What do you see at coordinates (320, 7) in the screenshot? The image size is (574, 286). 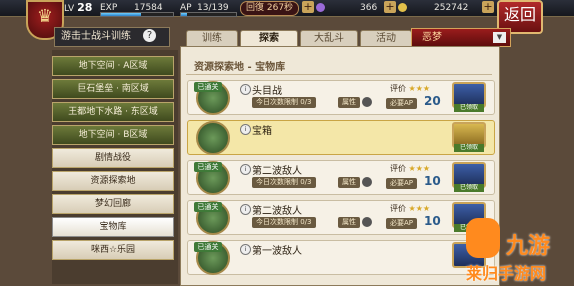 I see `gem-icon` at bounding box center [320, 7].